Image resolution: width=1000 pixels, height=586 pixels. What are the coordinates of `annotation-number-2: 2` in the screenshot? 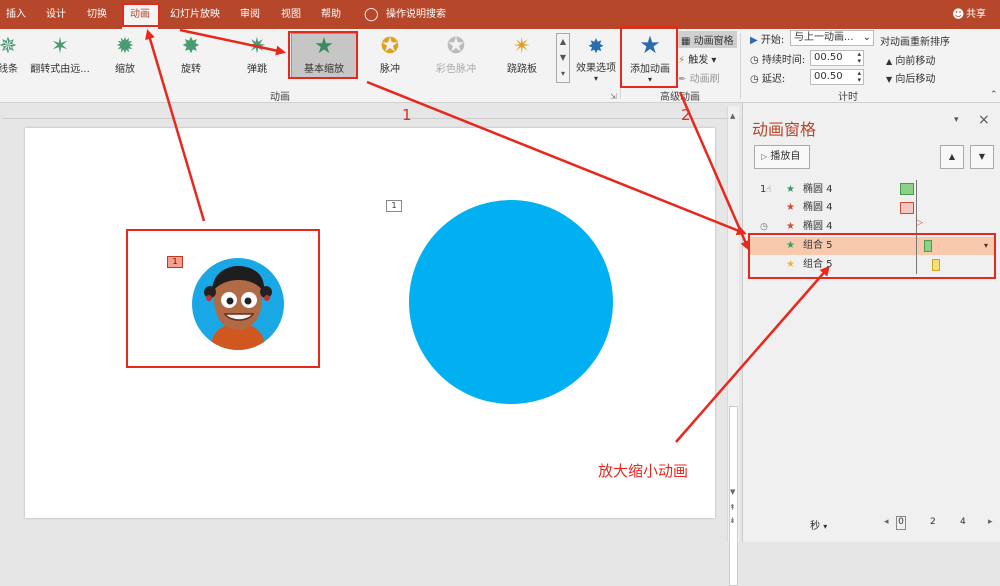 It's located at (686, 115).